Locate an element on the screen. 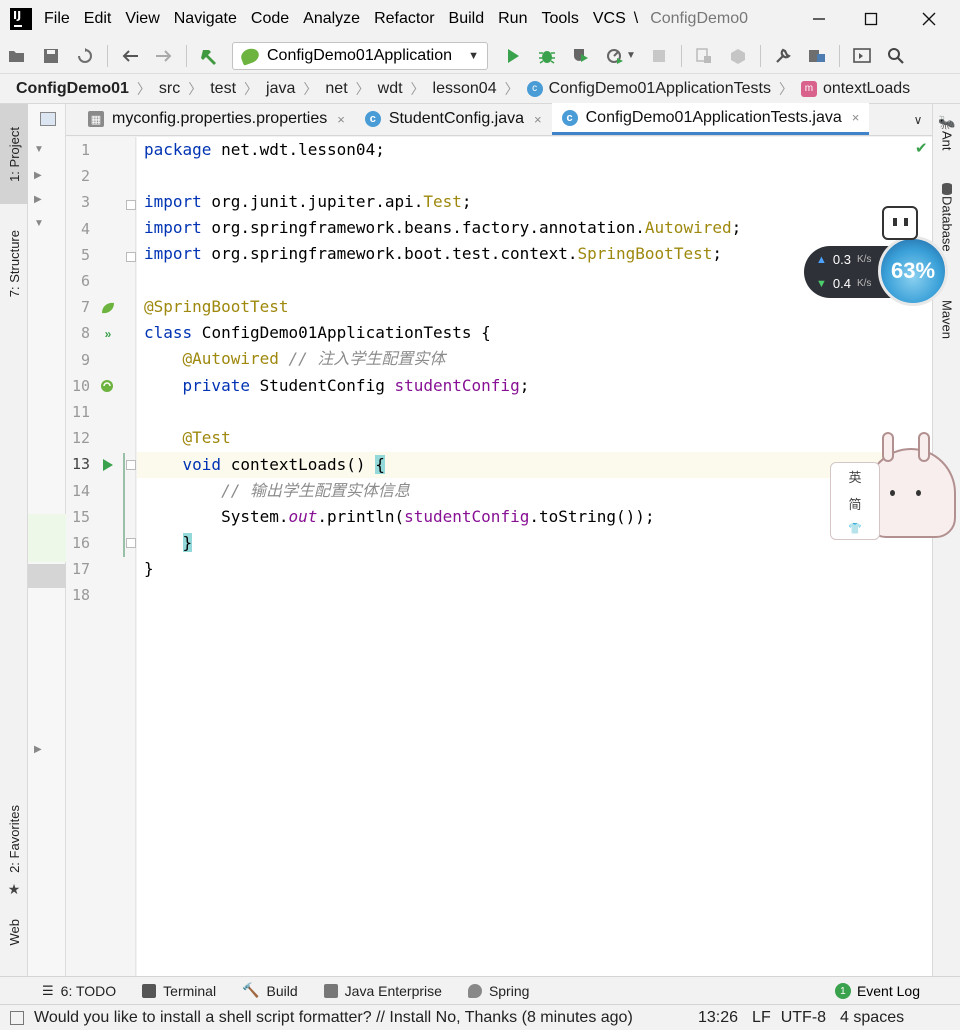 The image size is (960, 1030). breadcrumb-method: ontextLoads is located at coordinates (866, 89).